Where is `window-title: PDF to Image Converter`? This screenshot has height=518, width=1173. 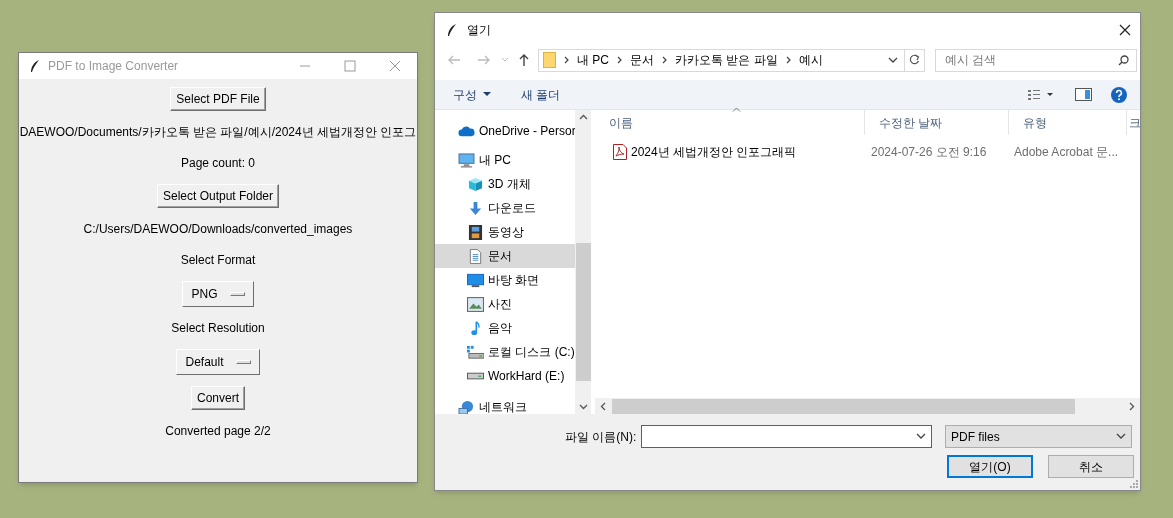 window-title: PDF to Image Converter is located at coordinates (113, 66).